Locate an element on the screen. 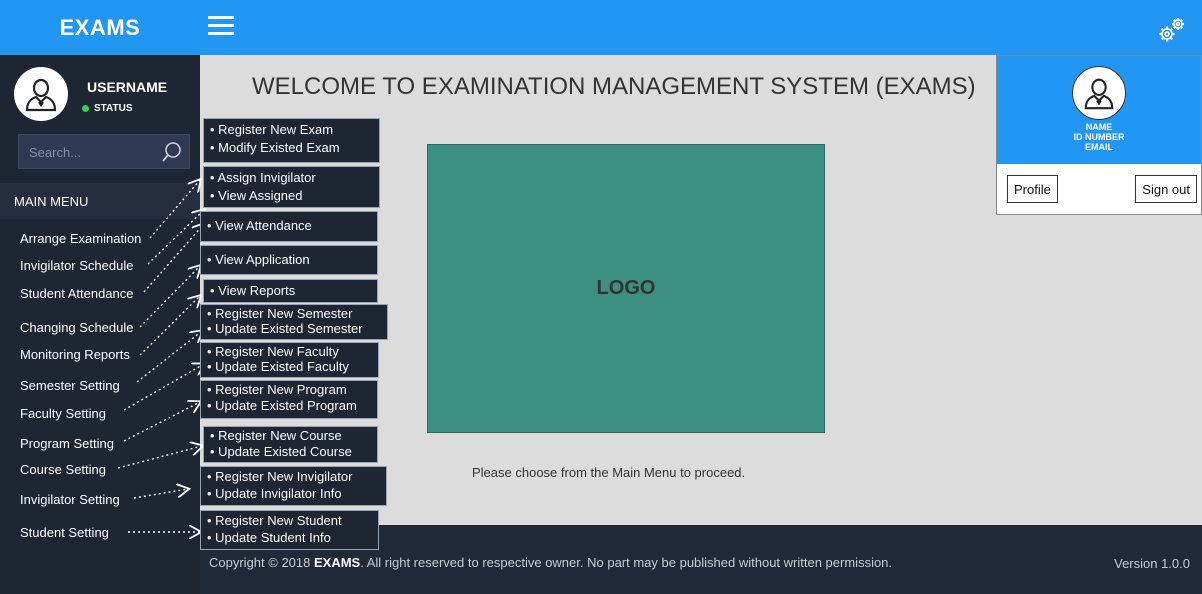 This screenshot has width=1202, height=594. profile-email: EMAIL is located at coordinates (1099, 147).